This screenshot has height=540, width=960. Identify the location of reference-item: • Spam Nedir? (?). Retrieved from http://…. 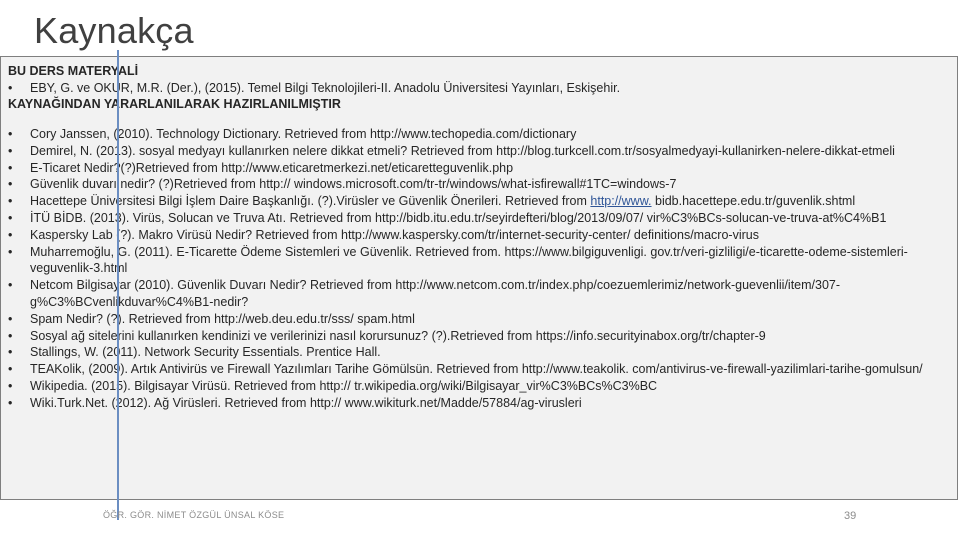
(475, 319).